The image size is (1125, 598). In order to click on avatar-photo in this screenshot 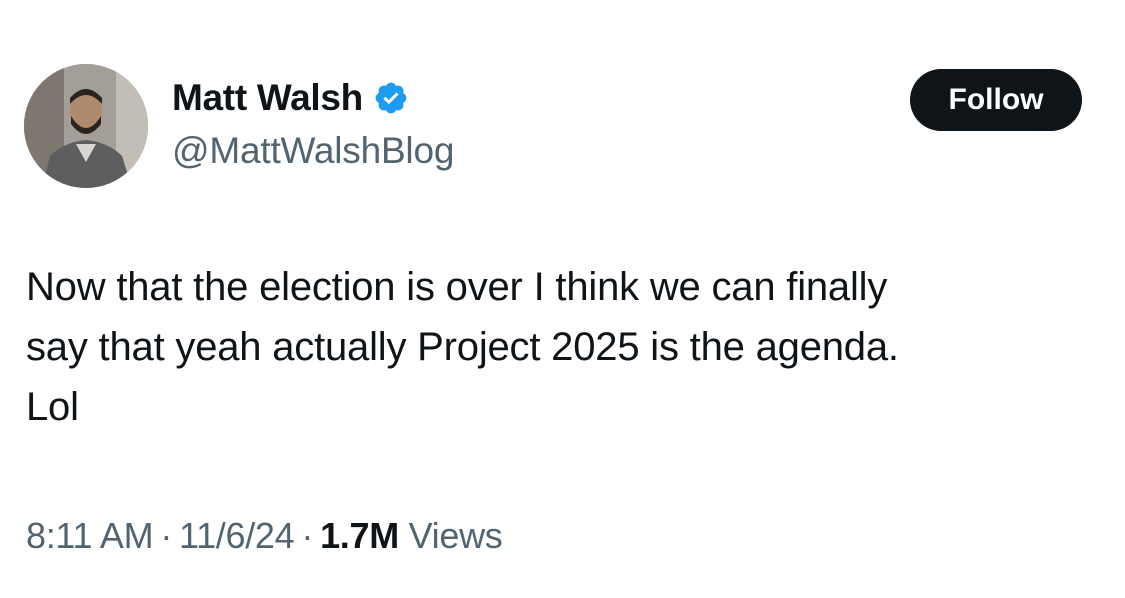, I will do `click(86, 126)`.